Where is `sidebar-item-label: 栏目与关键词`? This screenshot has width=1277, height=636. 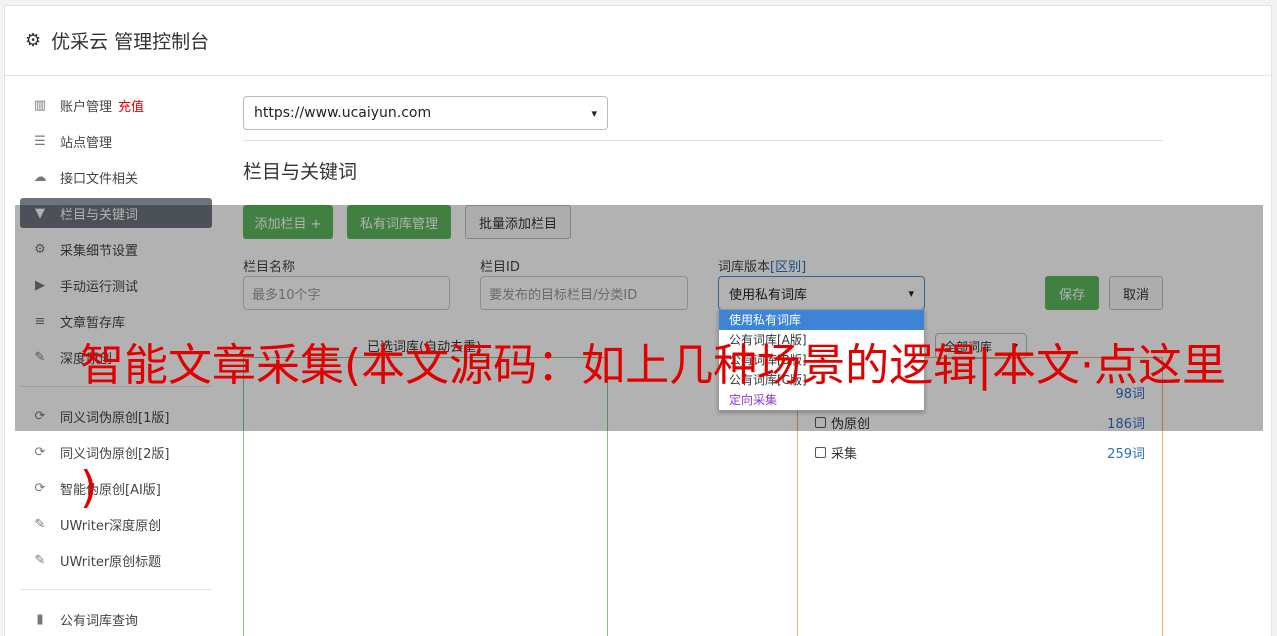 sidebar-item-label: 栏目与关键词 is located at coordinates (99, 215).